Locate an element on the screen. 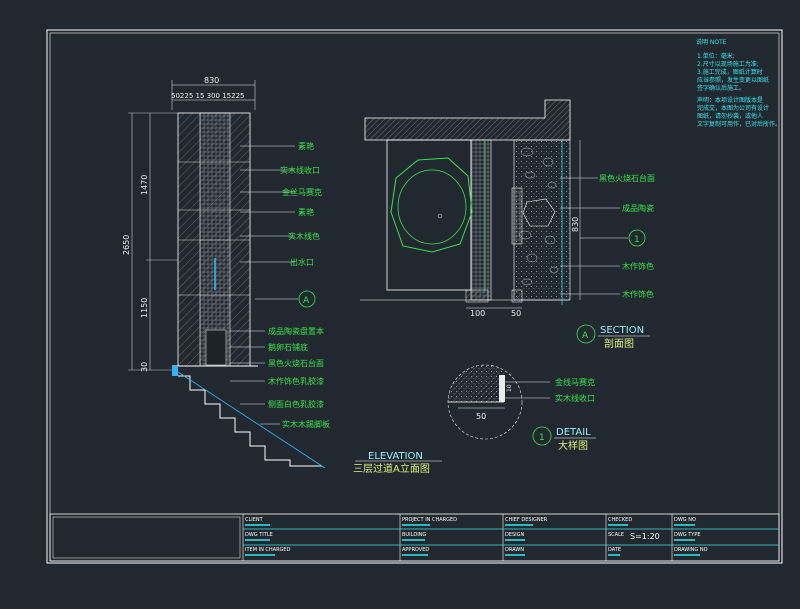  notes-line-0: 1.单位：毫米; is located at coordinates (716, 56).